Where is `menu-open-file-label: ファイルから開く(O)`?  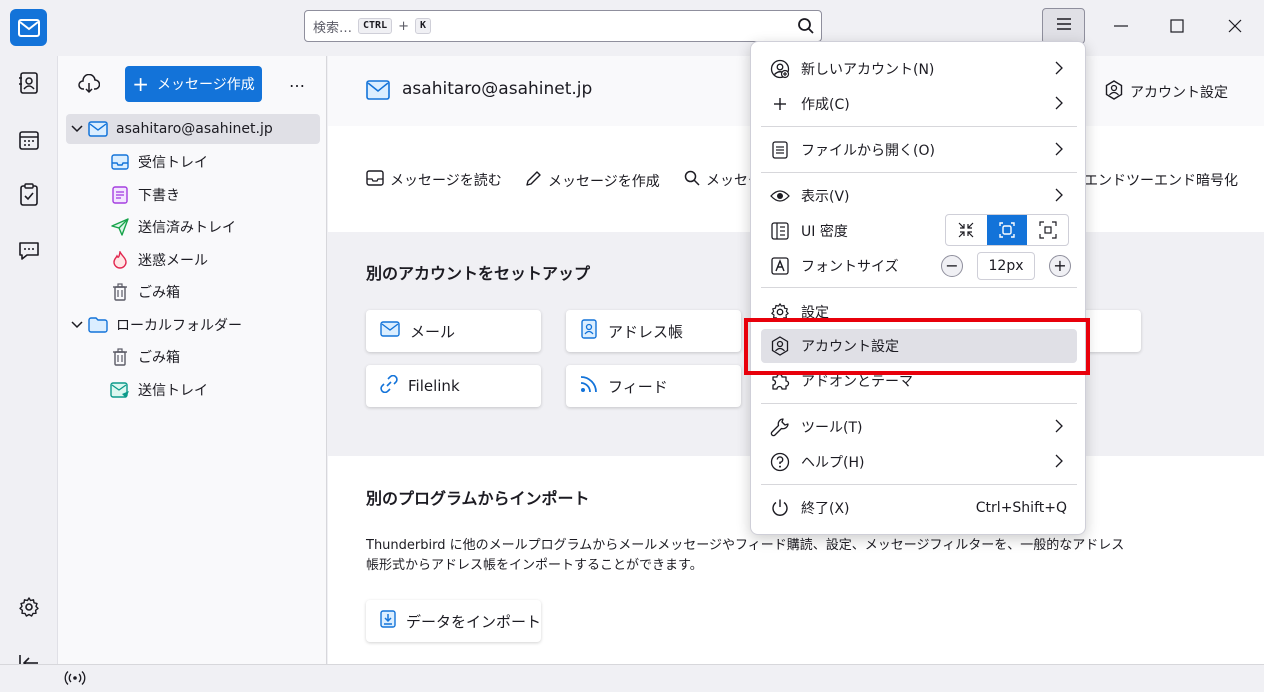
menu-open-file-label: ファイルから開く(O) is located at coordinates (868, 151).